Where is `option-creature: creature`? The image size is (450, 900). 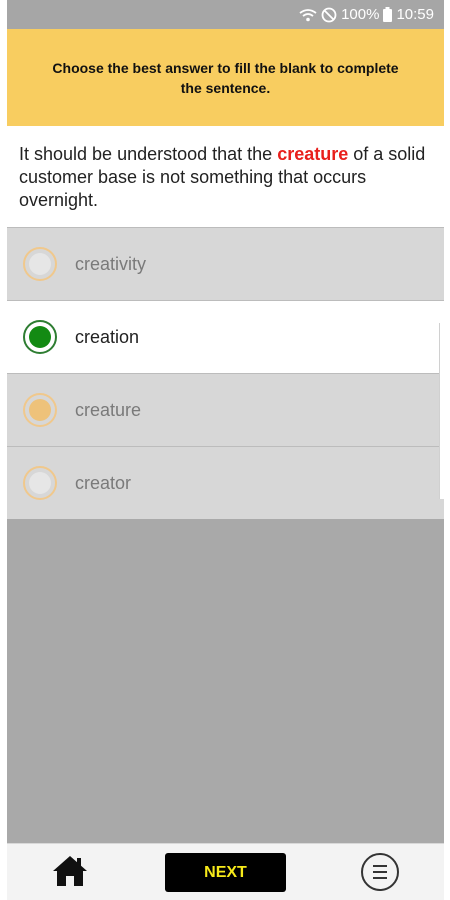
option-creature: creature is located at coordinates (225, 409).